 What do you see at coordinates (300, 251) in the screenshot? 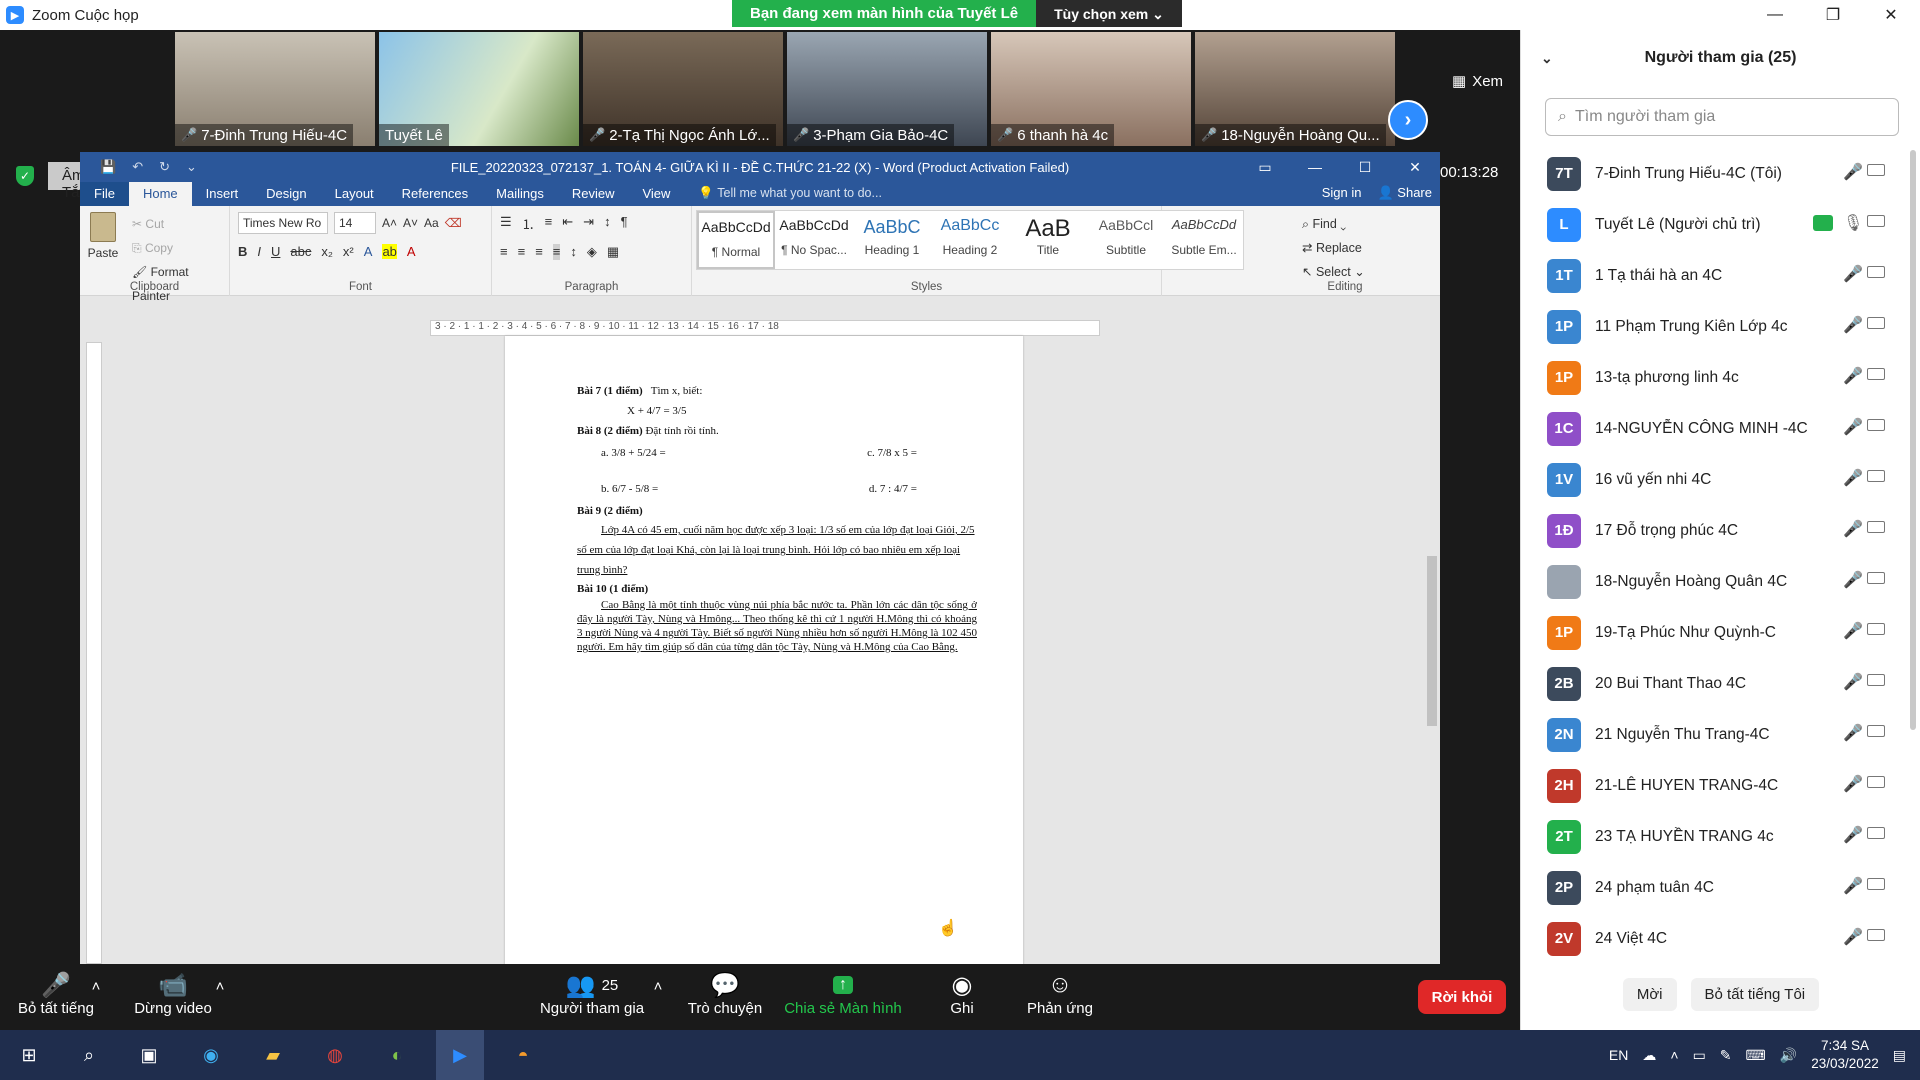
I see `strikethrough-icon: abc` at bounding box center [300, 251].